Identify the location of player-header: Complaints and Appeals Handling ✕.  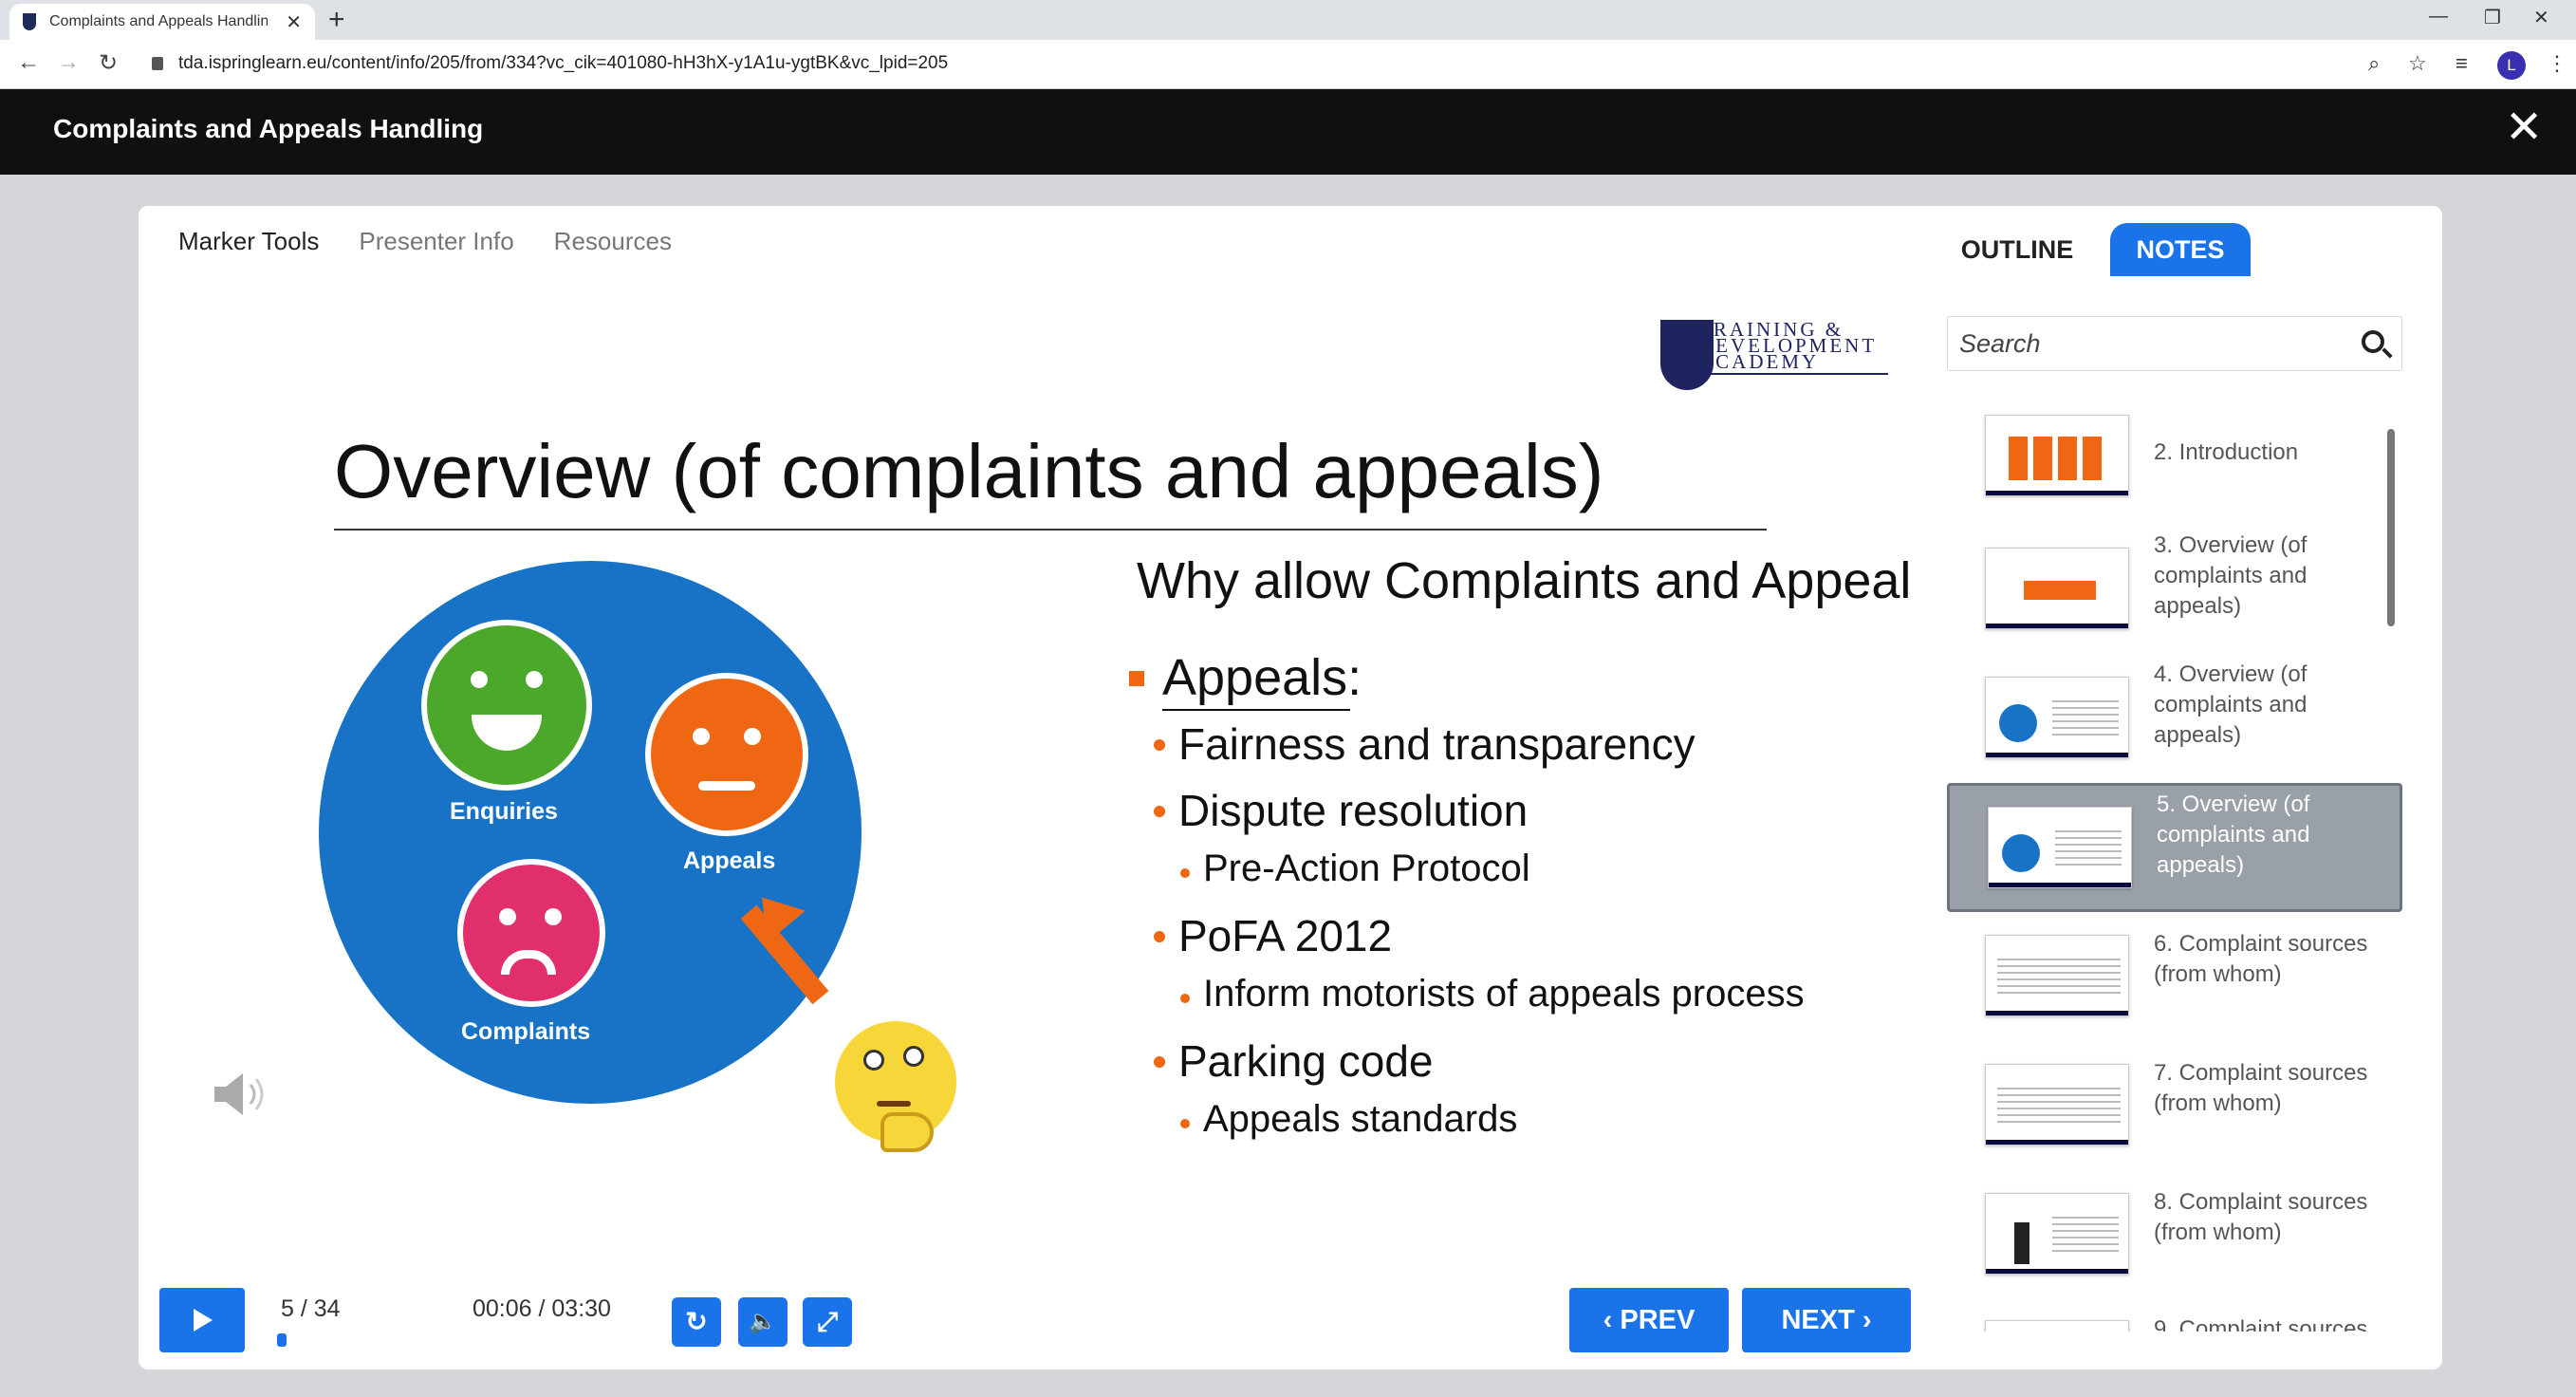
(1288, 132).